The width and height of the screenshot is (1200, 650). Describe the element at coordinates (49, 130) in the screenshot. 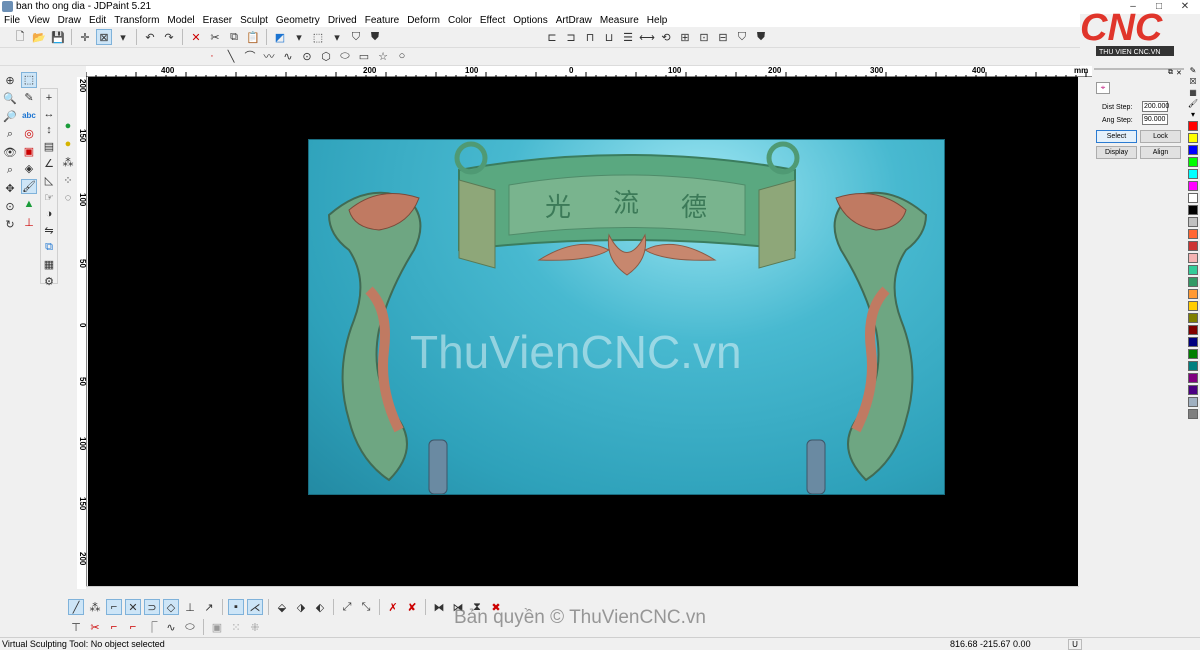

I see `vertical-measure-icon: ↕` at that location.